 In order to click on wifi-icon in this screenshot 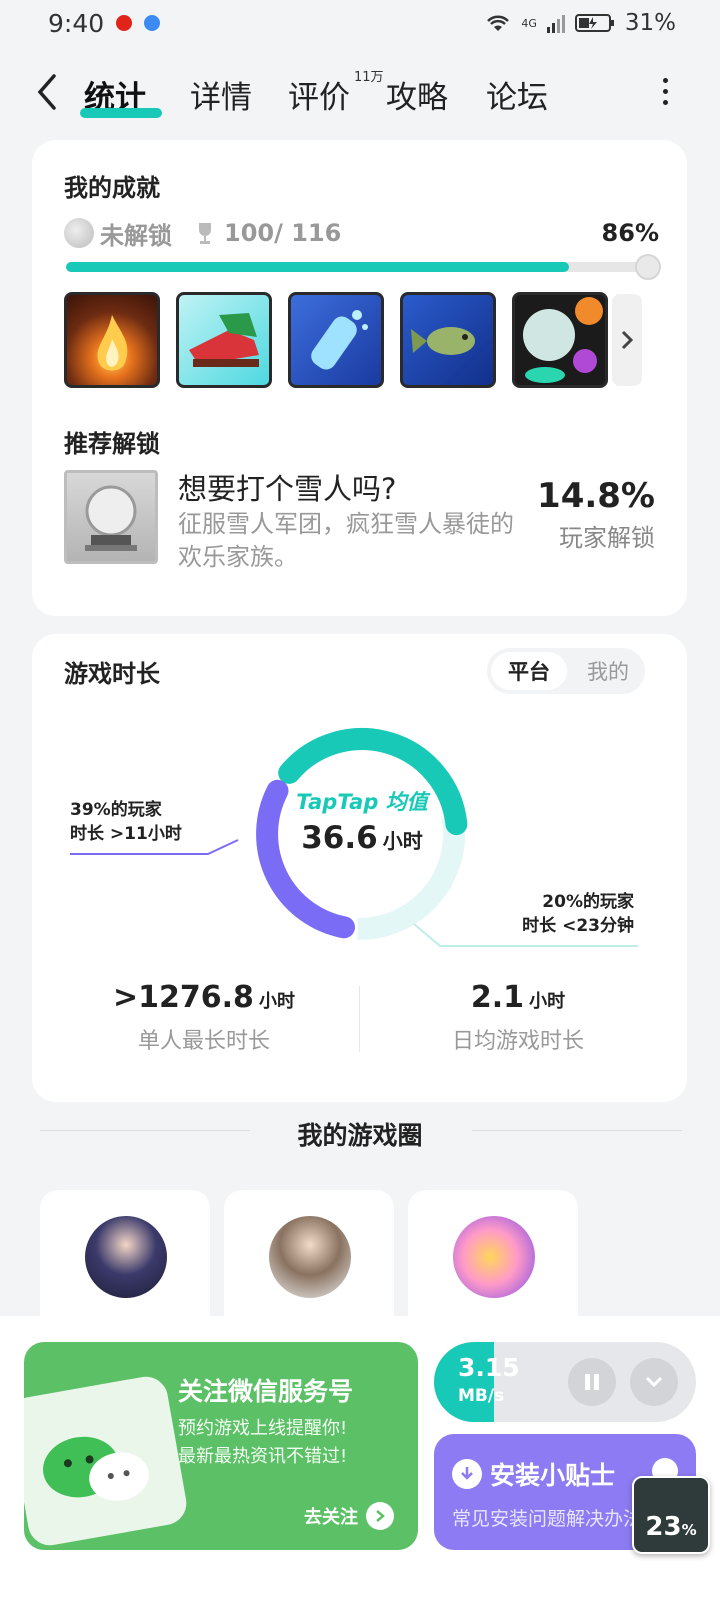, I will do `click(498, 23)`.